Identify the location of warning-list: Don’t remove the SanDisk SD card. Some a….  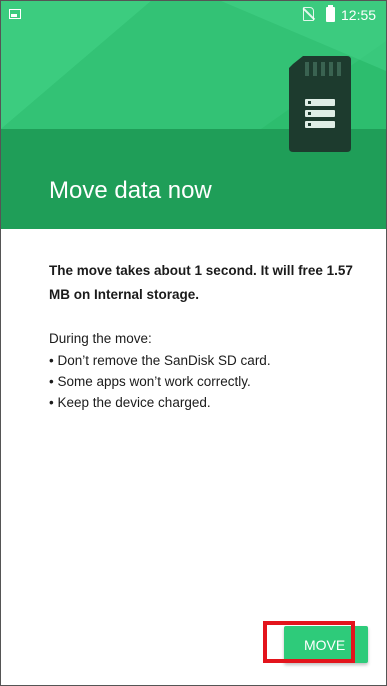
(204, 381).